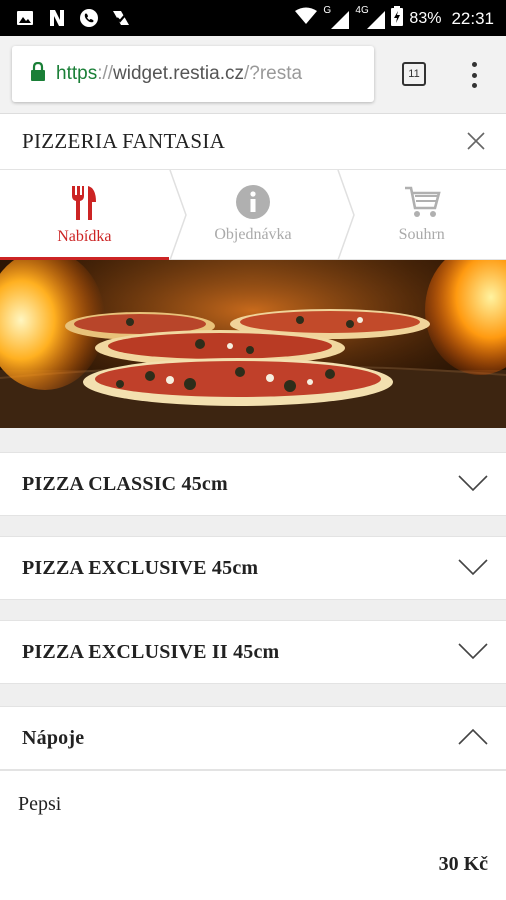 The height and width of the screenshot is (900, 506). I want to click on step-objednavka: Objednávka, so click(253, 214).